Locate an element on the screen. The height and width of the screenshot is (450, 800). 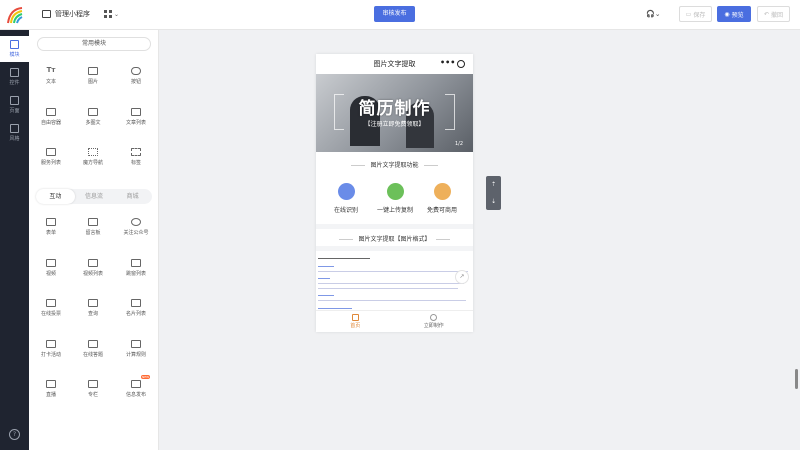
layout-switch-dropdown: ⌄ is located at coordinates (111, 14).